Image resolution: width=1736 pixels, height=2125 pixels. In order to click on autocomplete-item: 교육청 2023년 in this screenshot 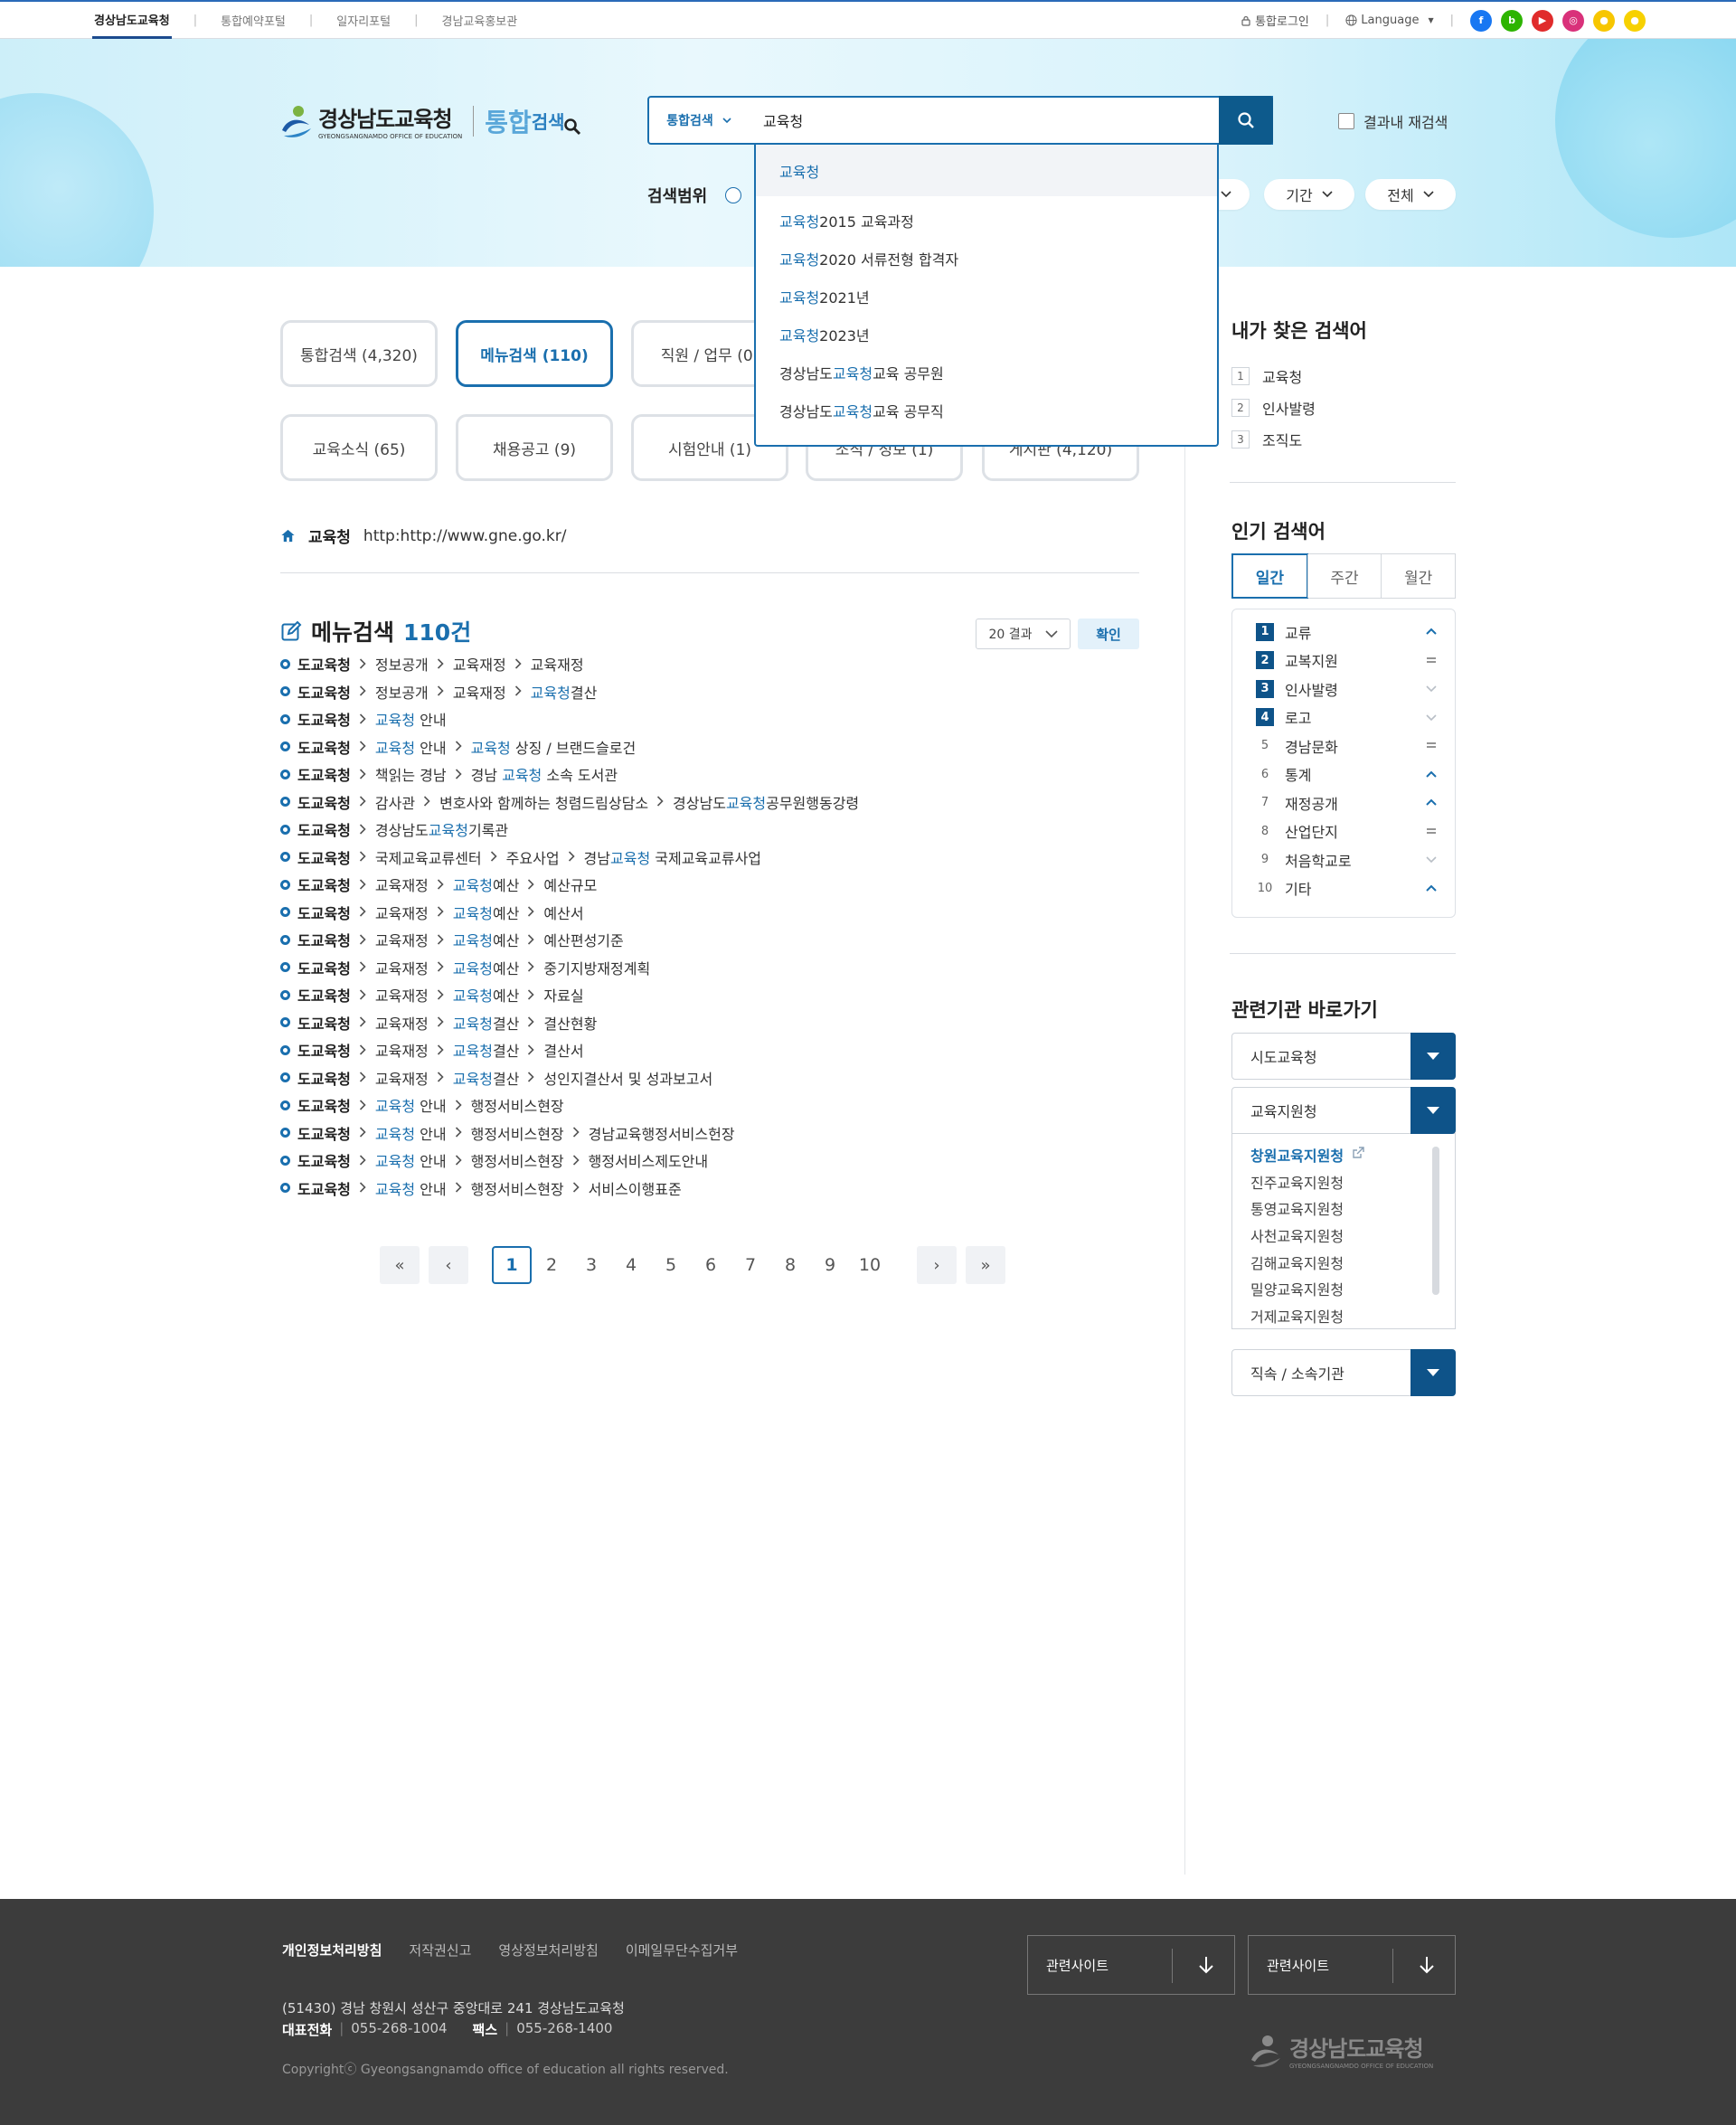, I will do `click(987, 335)`.